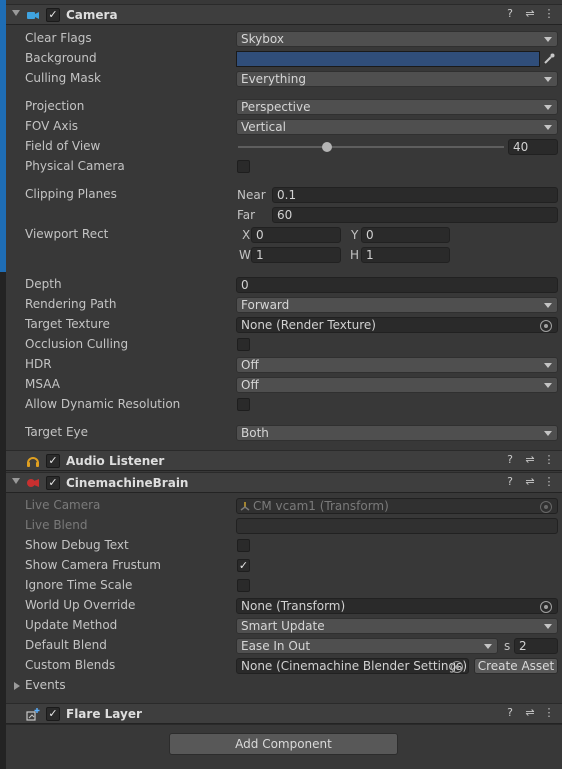 This screenshot has height=769, width=562. I want to click on live-camera-value: CM vcam1 (Transform), so click(321, 506).